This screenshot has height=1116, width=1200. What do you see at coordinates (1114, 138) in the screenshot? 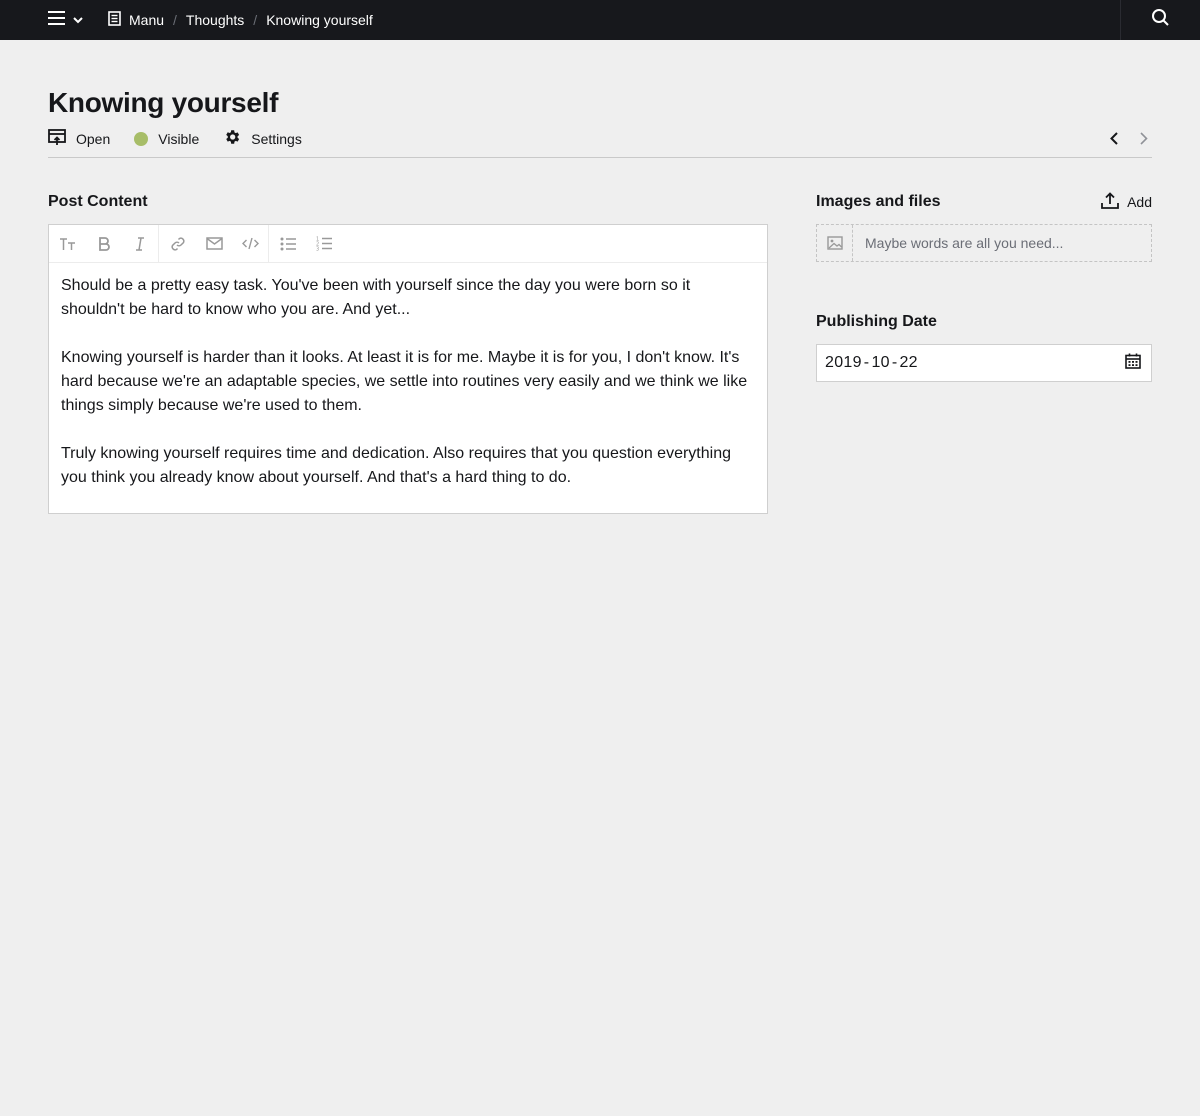
I see `previous-page-icon` at bounding box center [1114, 138].